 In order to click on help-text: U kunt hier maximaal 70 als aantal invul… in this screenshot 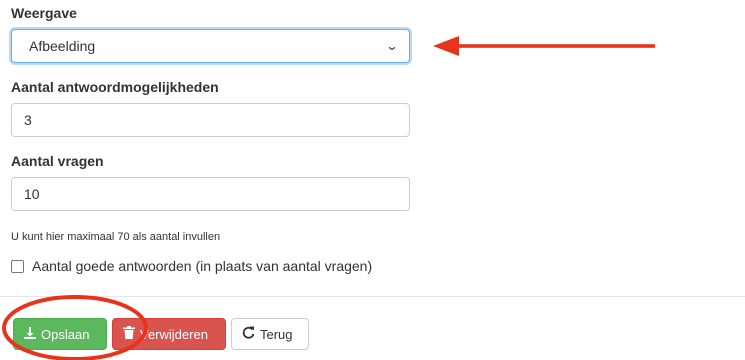, I will do `click(116, 237)`.